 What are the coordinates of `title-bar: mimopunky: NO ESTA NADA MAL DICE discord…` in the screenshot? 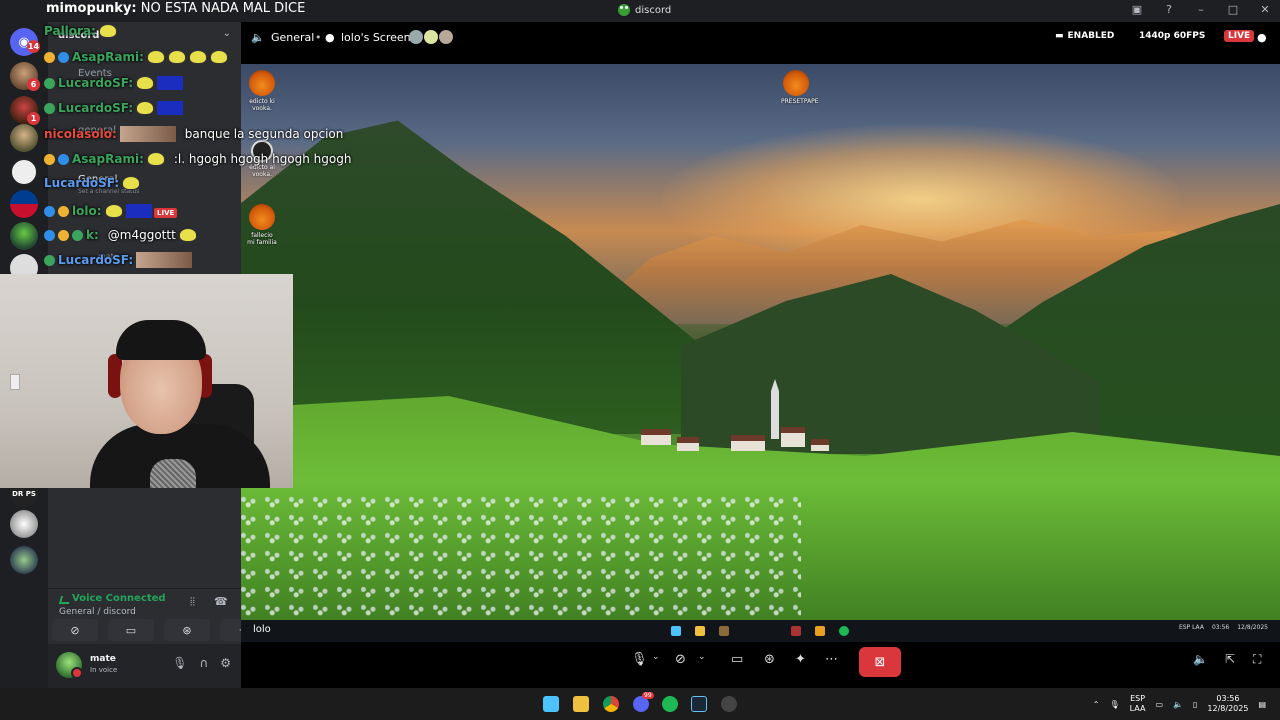 It's located at (640, 11).